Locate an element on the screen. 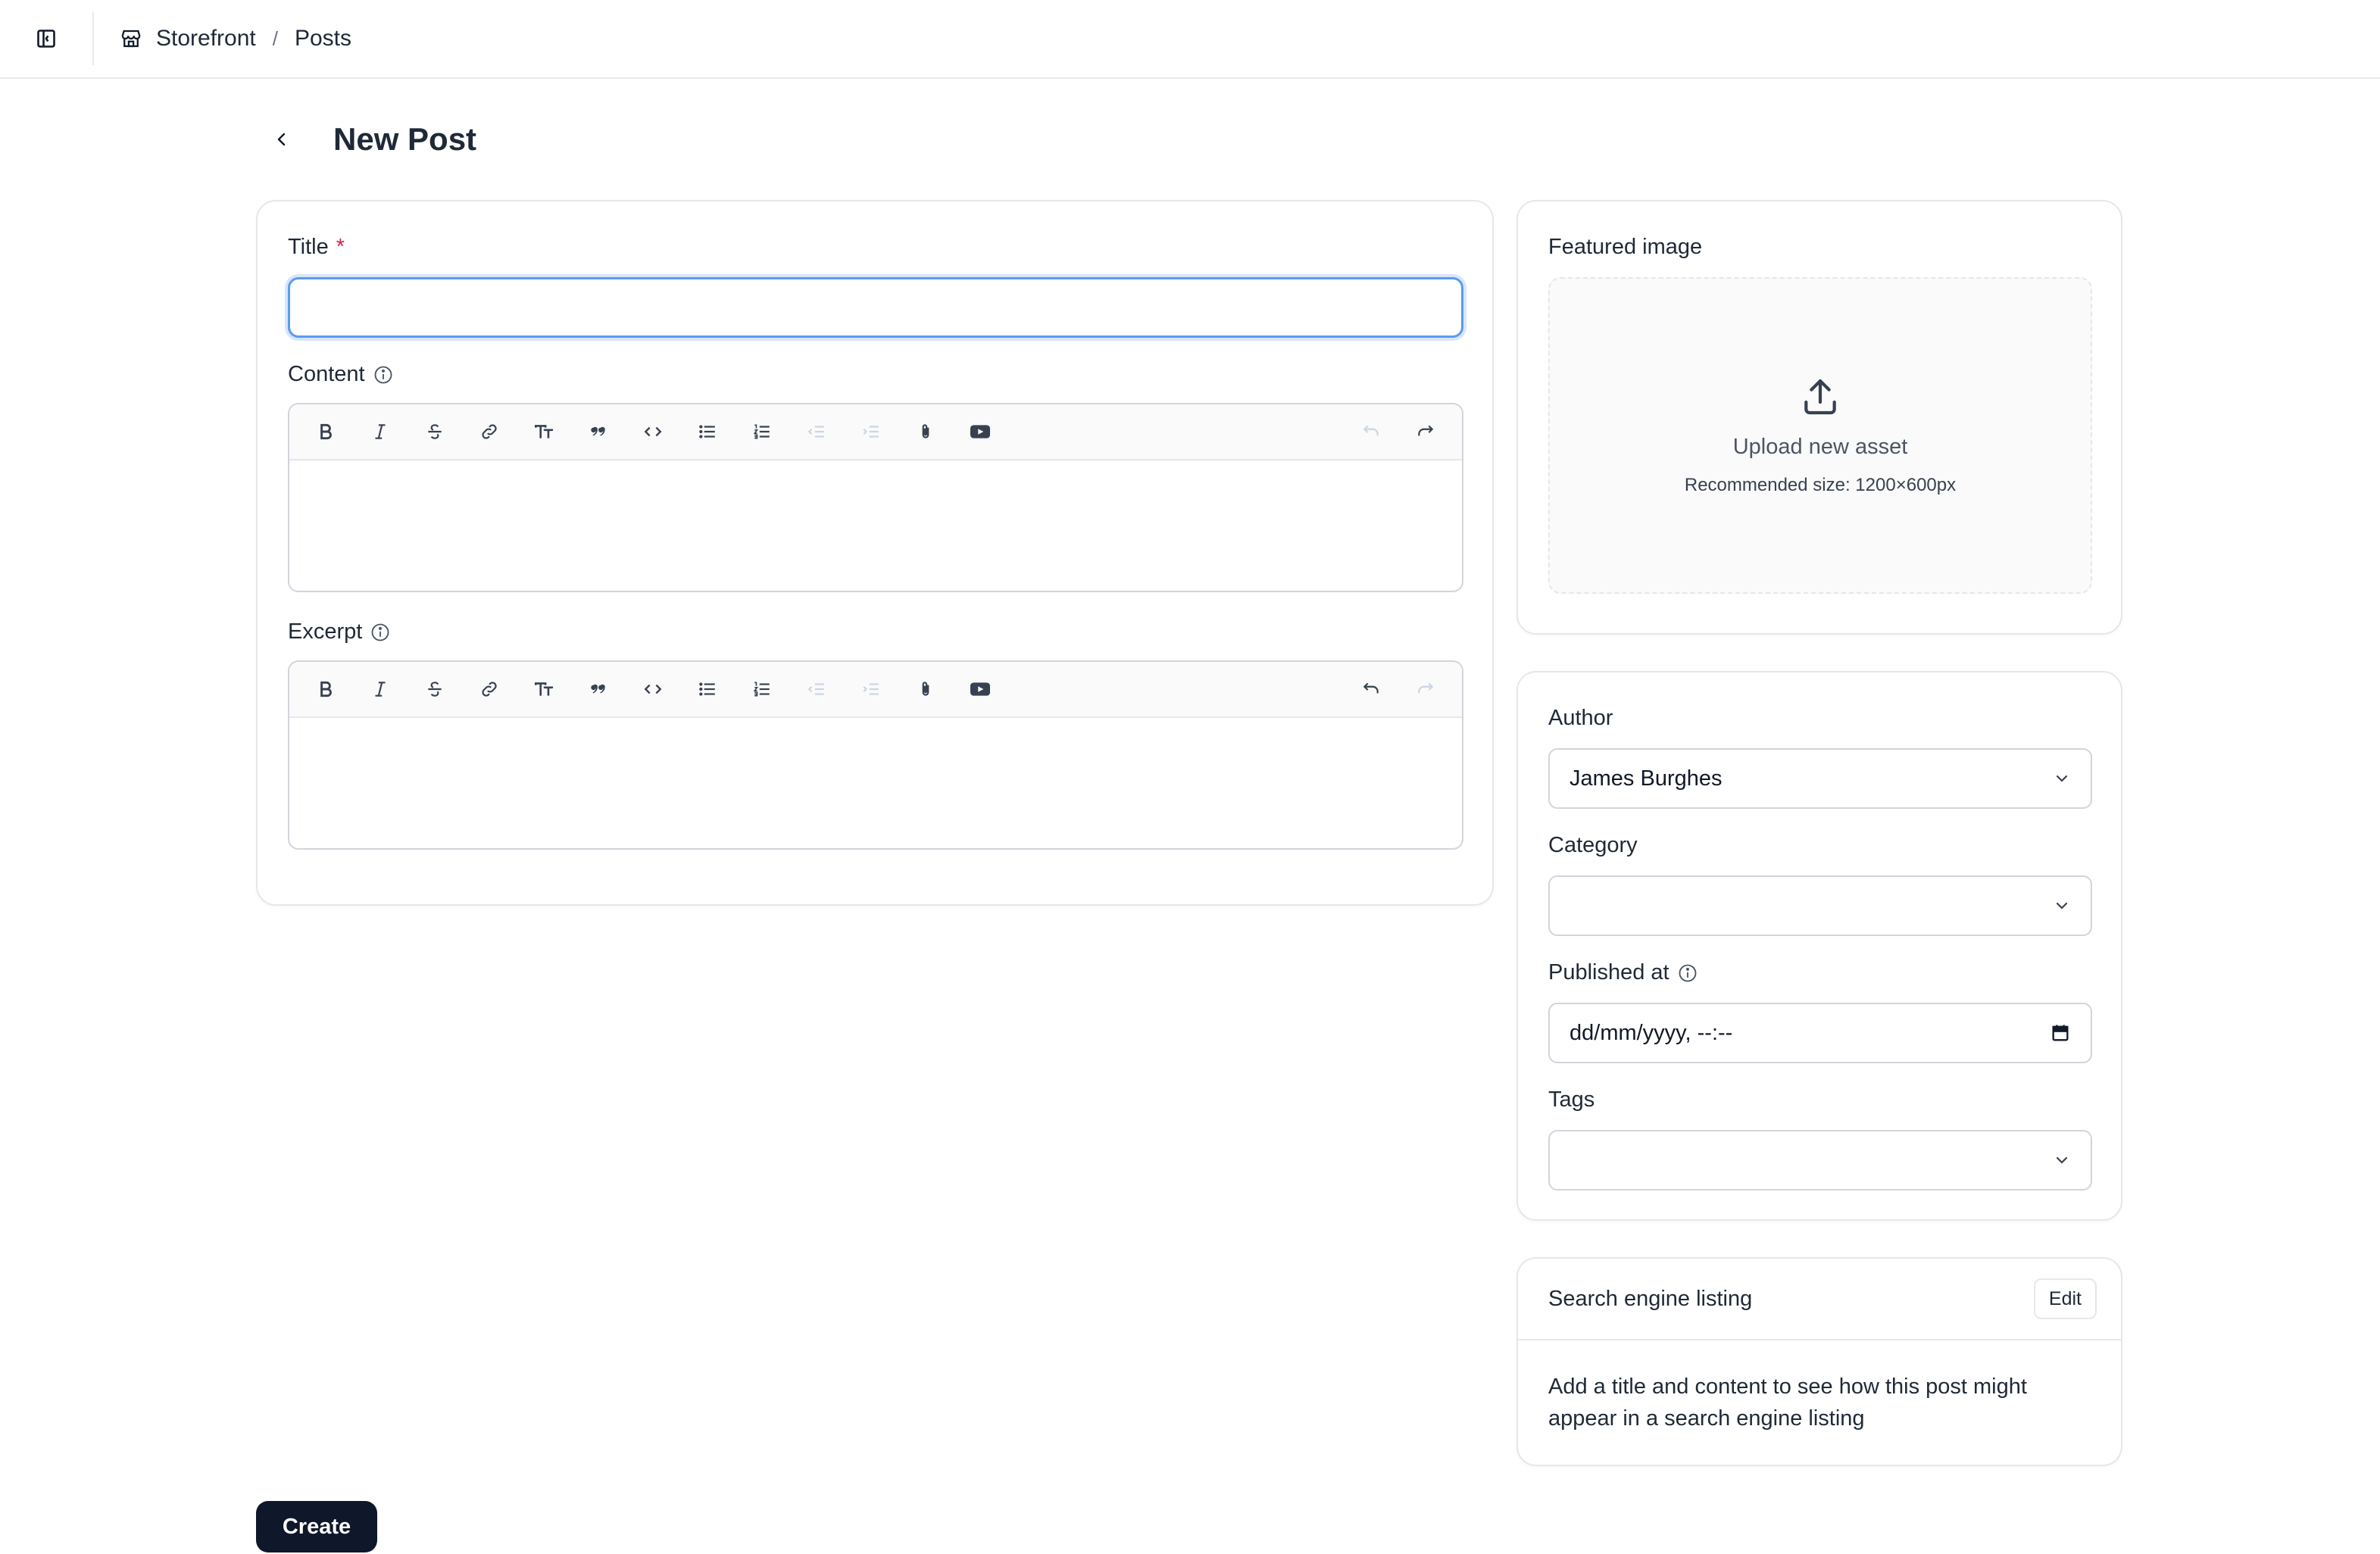 This screenshot has height=1554, width=2380. calendar-icon is located at coordinates (2060, 1033).